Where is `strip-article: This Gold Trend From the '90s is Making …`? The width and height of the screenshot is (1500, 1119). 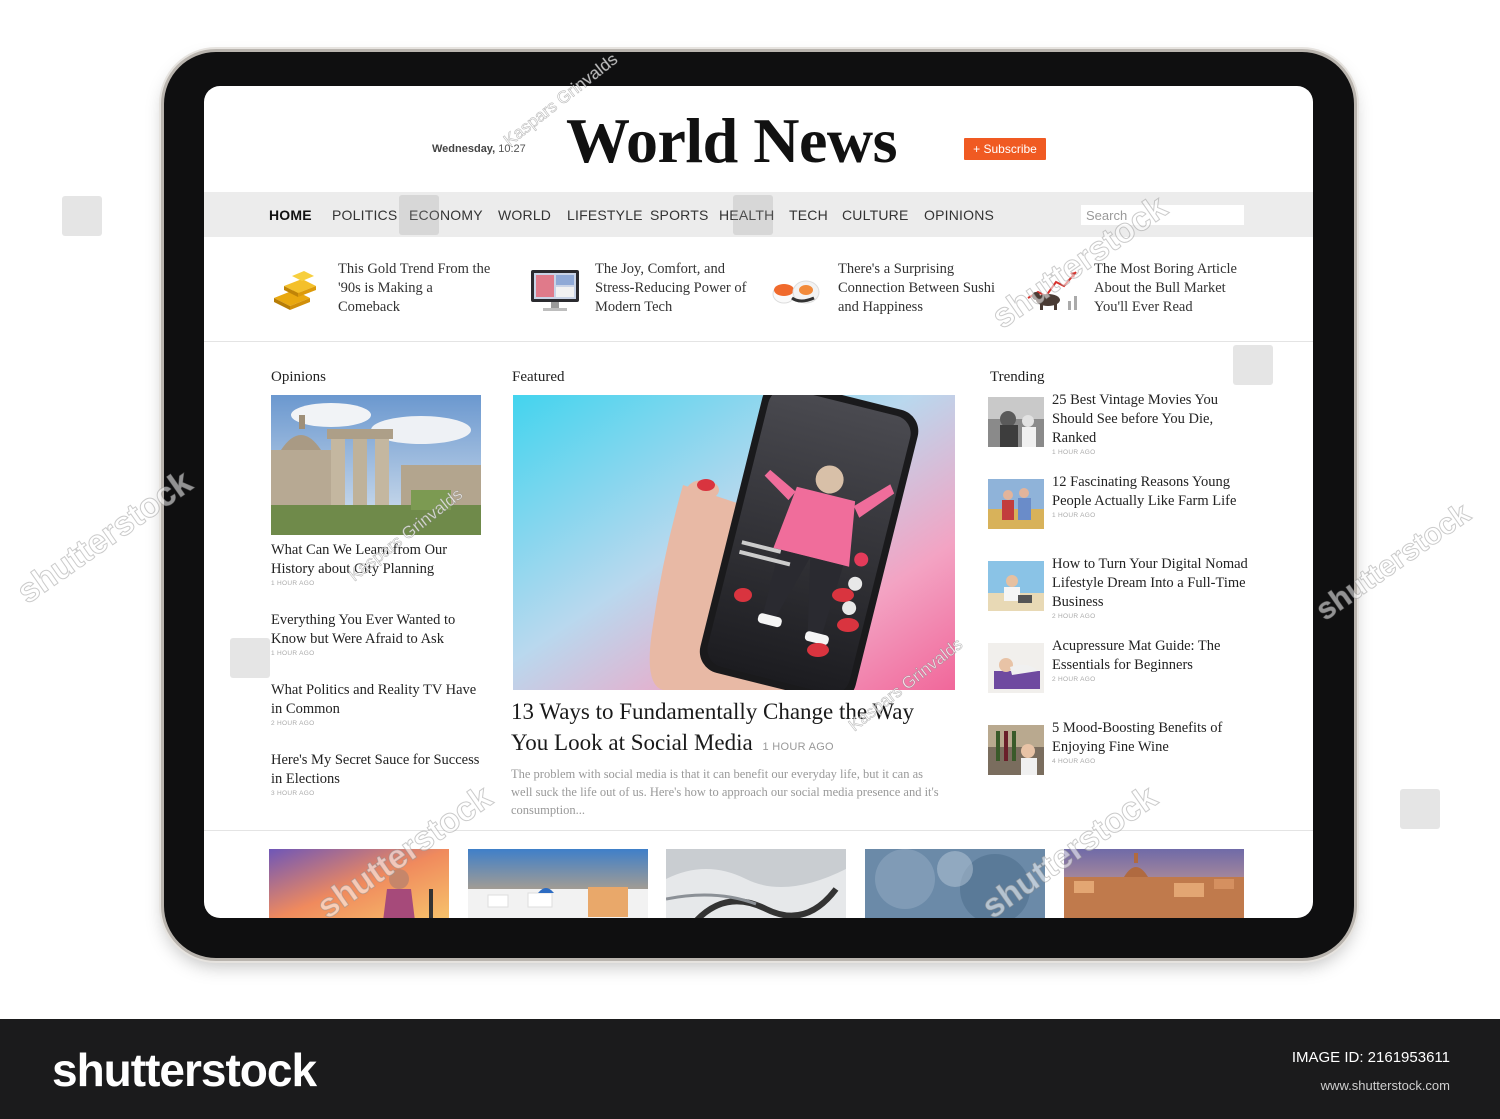 strip-article: This Gold Trend From the '90s is Making … is located at coordinates (385, 290).